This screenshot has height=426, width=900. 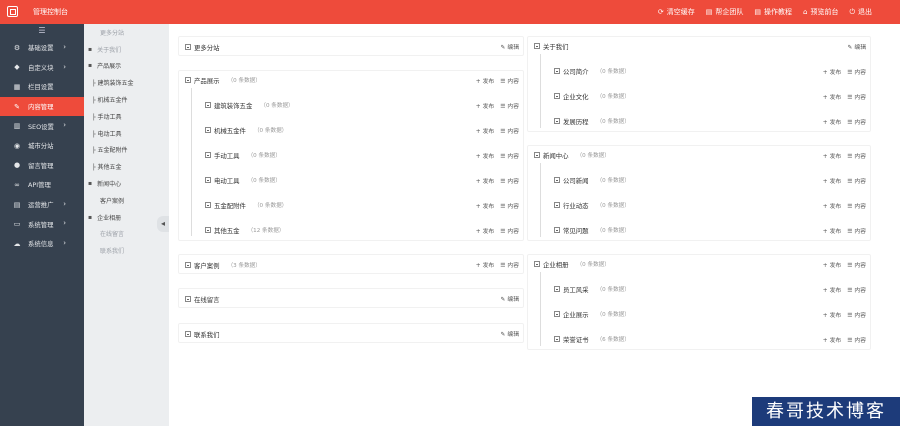 What do you see at coordinates (725, 12) in the screenshot?
I see `team-button: ▤ 帮企团队` at bounding box center [725, 12].